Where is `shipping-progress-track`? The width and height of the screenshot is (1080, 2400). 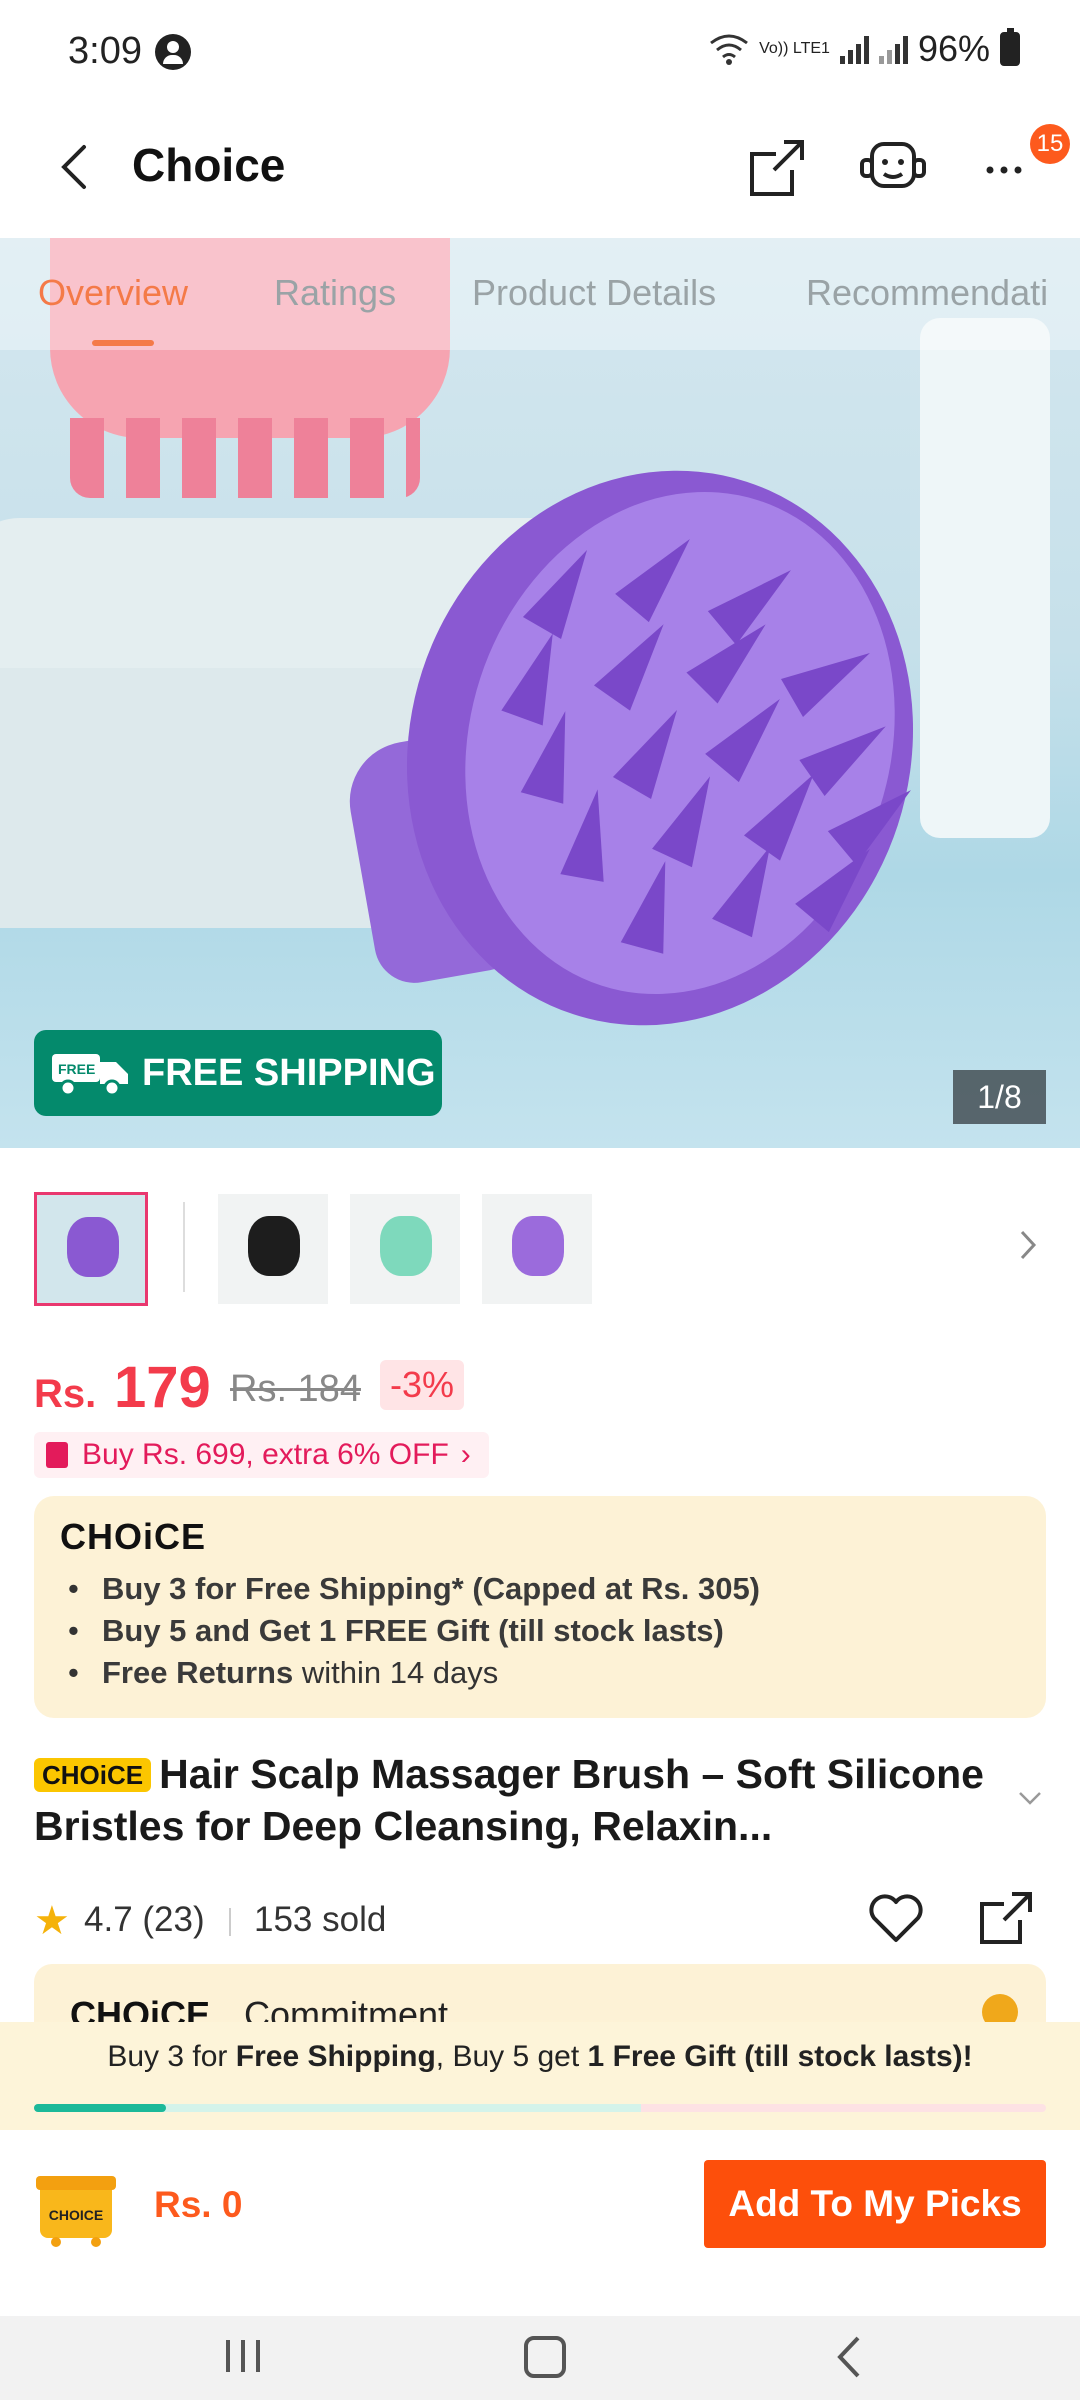
shipping-progress-track is located at coordinates (540, 2108).